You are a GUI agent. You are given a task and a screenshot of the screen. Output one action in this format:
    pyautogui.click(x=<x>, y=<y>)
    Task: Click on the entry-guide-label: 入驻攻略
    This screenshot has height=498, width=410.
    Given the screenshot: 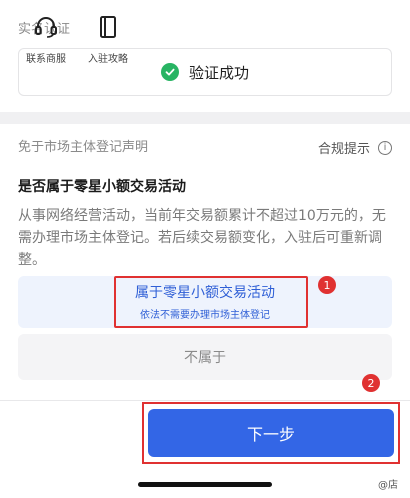 What is the action you would take?
    pyautogui.click(x=108, y=59)
    